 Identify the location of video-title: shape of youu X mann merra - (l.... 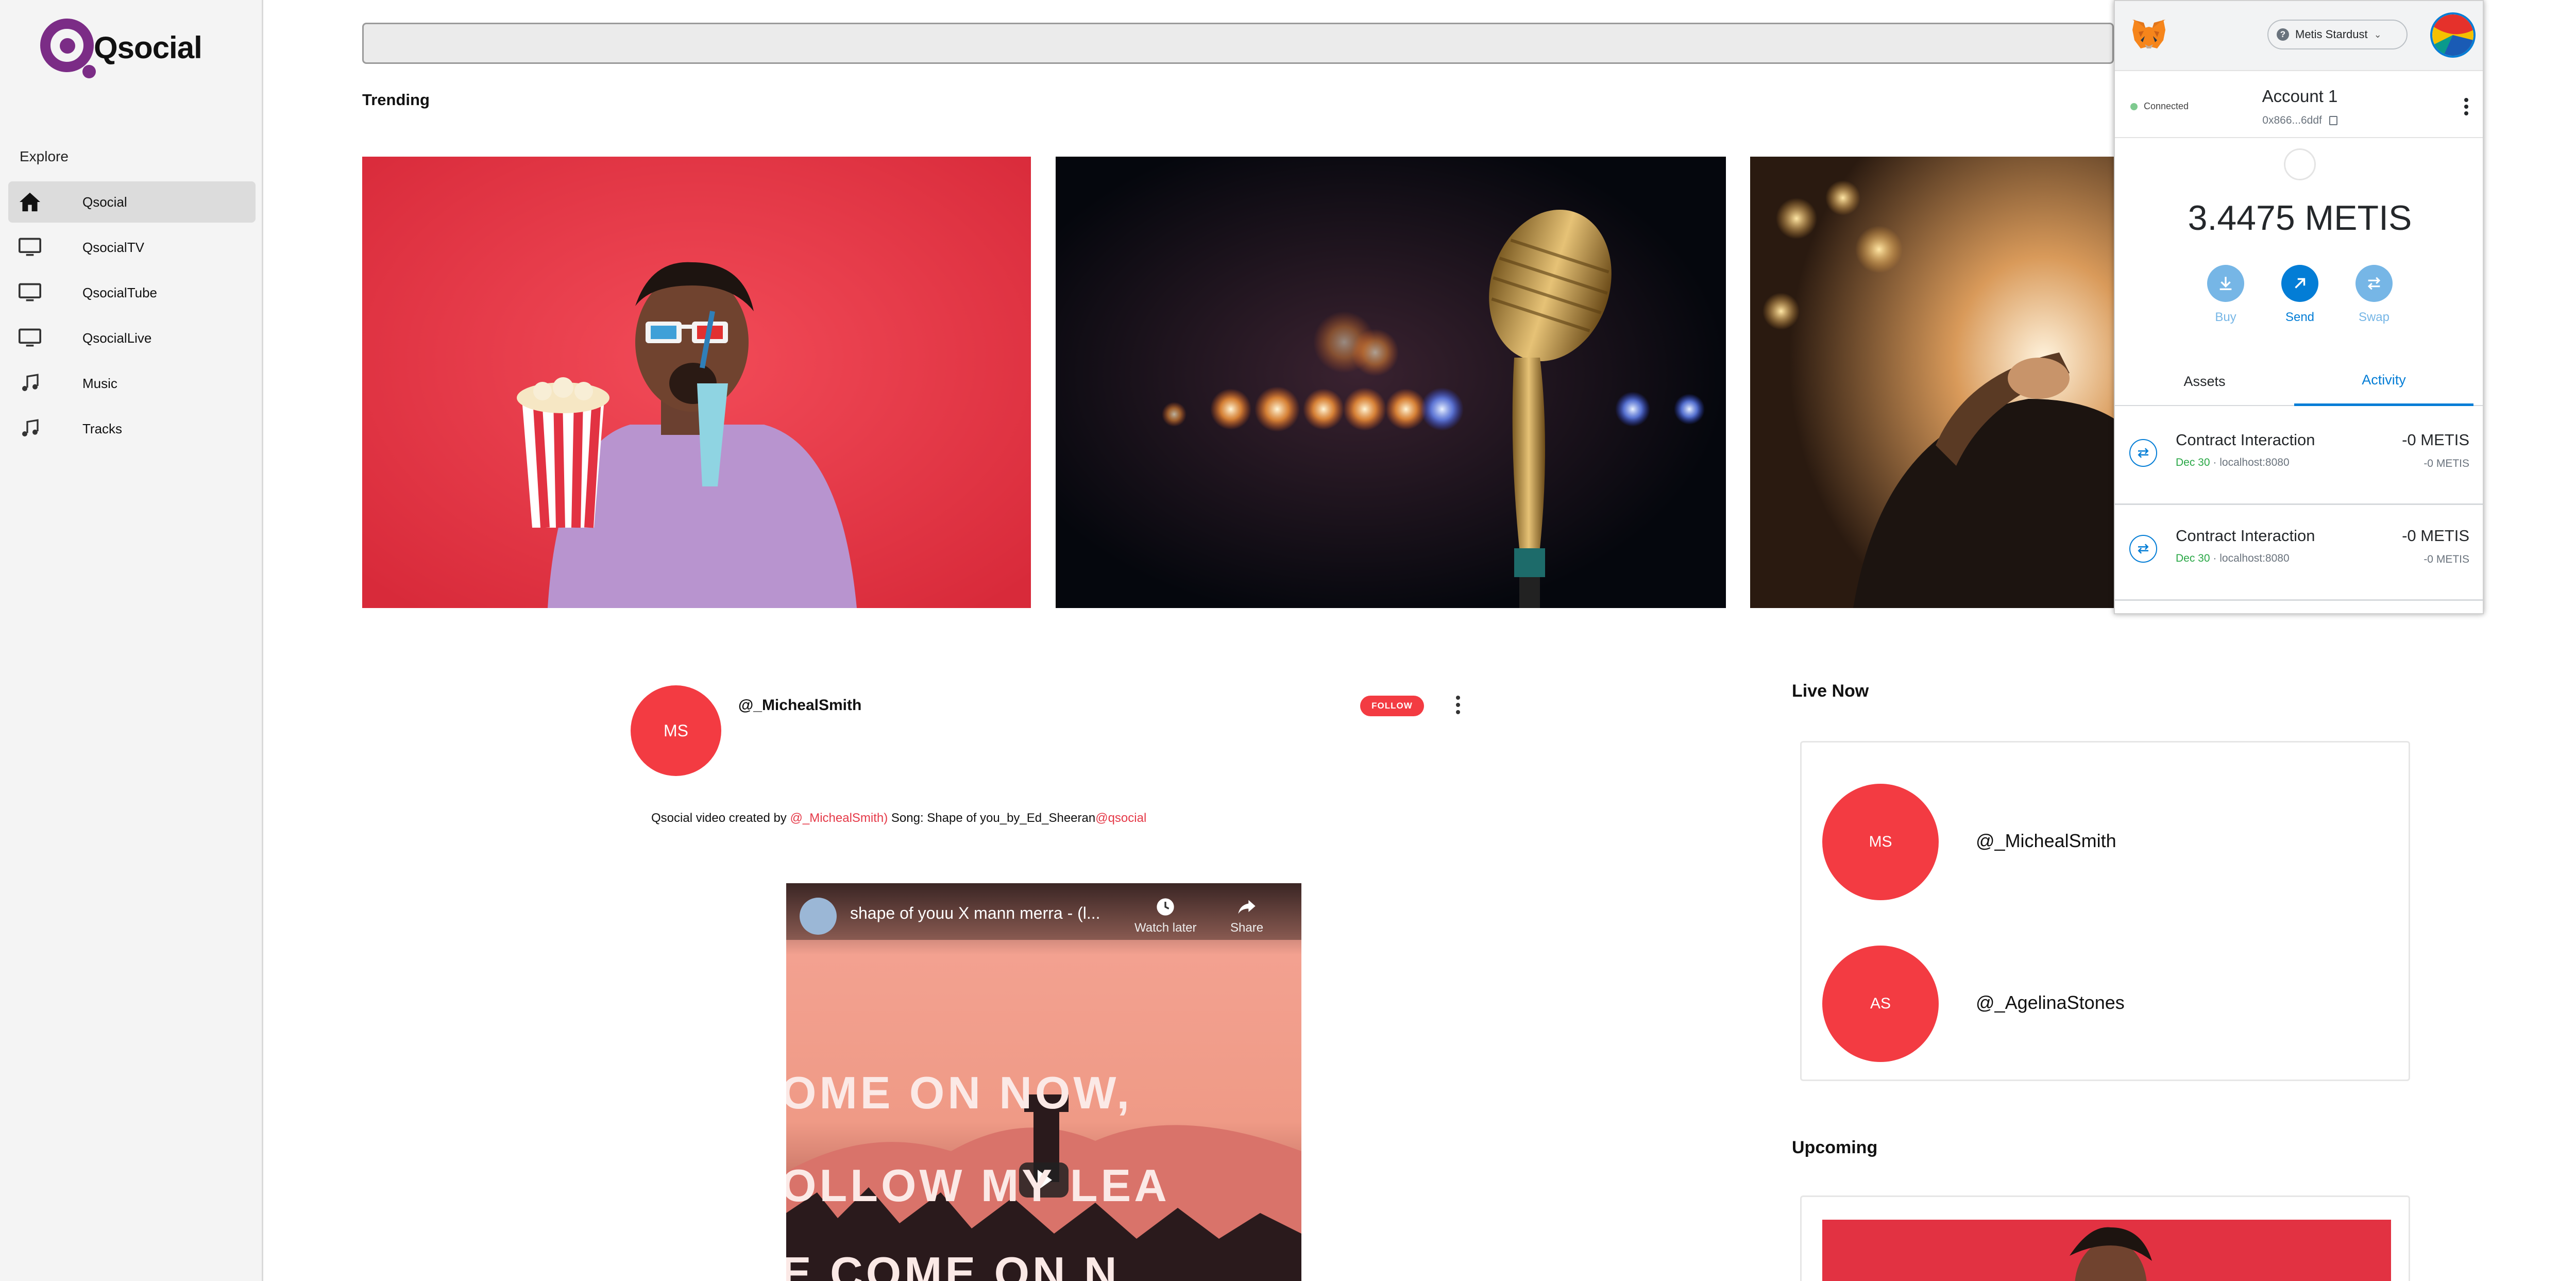
(975, 914).